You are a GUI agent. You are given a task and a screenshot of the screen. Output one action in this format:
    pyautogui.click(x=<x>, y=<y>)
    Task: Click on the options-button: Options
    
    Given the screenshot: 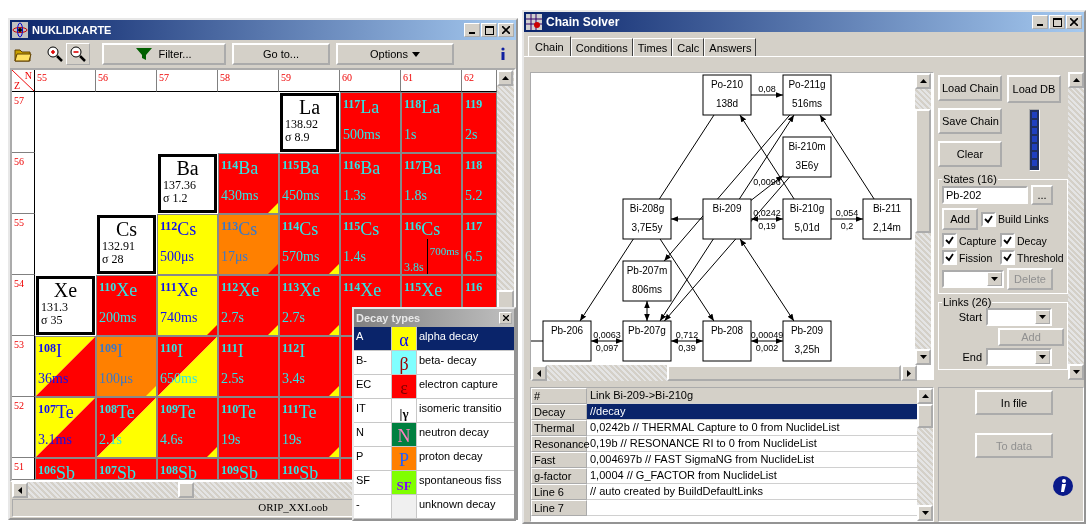 What is the action you would take?
    pyautogui.click(x=395, y=54)
    